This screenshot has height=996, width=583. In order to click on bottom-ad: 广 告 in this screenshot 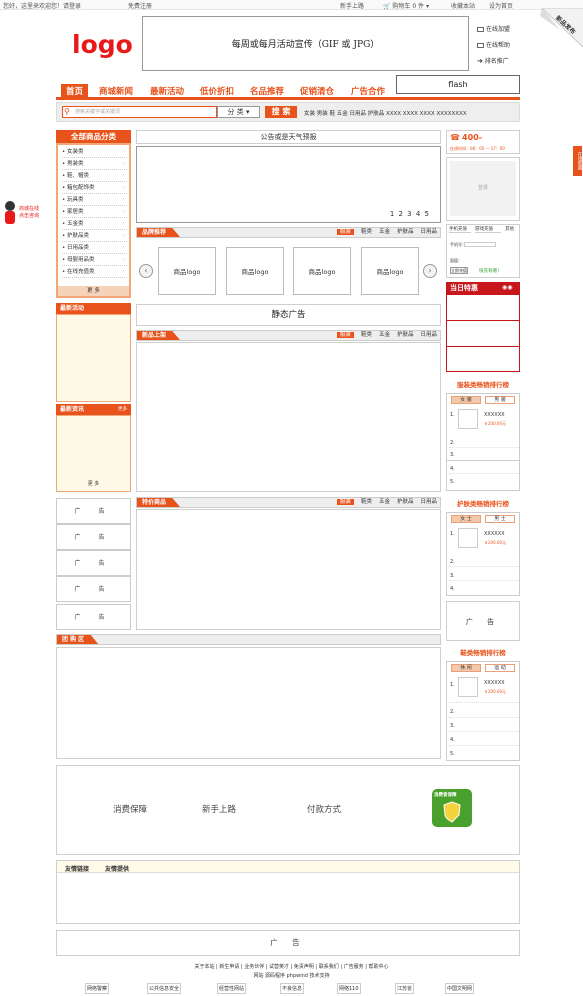, I will do `click(288, 943)`.